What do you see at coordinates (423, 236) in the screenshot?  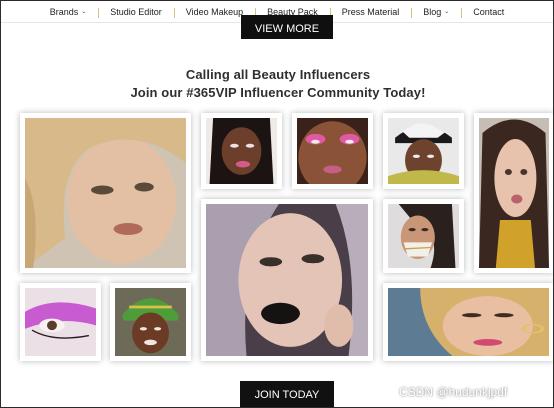 I see `photo-gold-face-art` at bounding box center [423, 236].